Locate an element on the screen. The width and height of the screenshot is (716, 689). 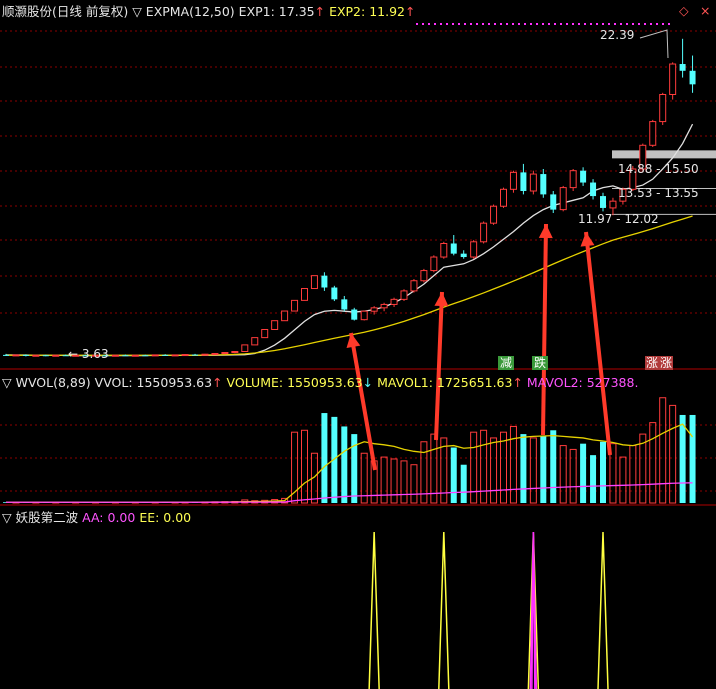
exp1-value: EXP1: 17.35 is located at coordinates (276, 11).